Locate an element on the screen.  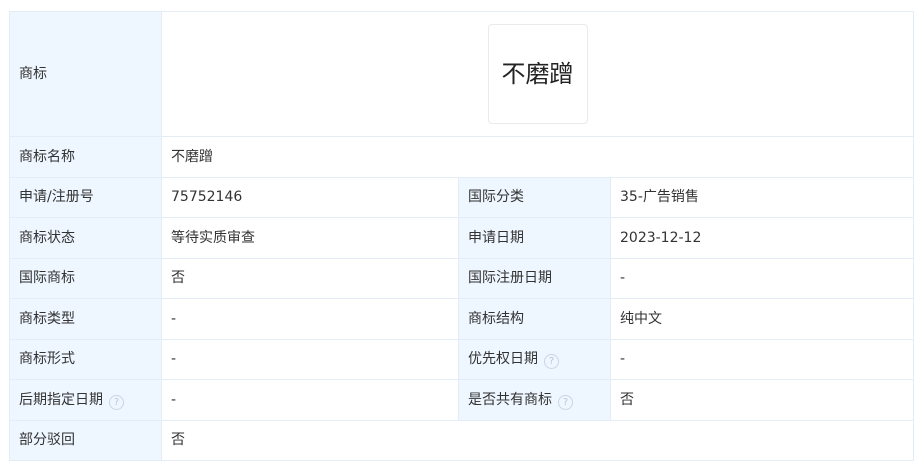
table-row: 申请/注册号 75752146 国际分类 35-广告销售 is located at coordinates (462, 197).